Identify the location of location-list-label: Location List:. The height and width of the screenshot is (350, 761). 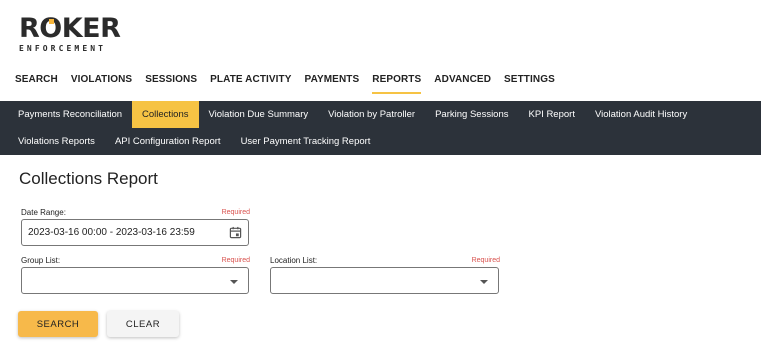
(294, 260).